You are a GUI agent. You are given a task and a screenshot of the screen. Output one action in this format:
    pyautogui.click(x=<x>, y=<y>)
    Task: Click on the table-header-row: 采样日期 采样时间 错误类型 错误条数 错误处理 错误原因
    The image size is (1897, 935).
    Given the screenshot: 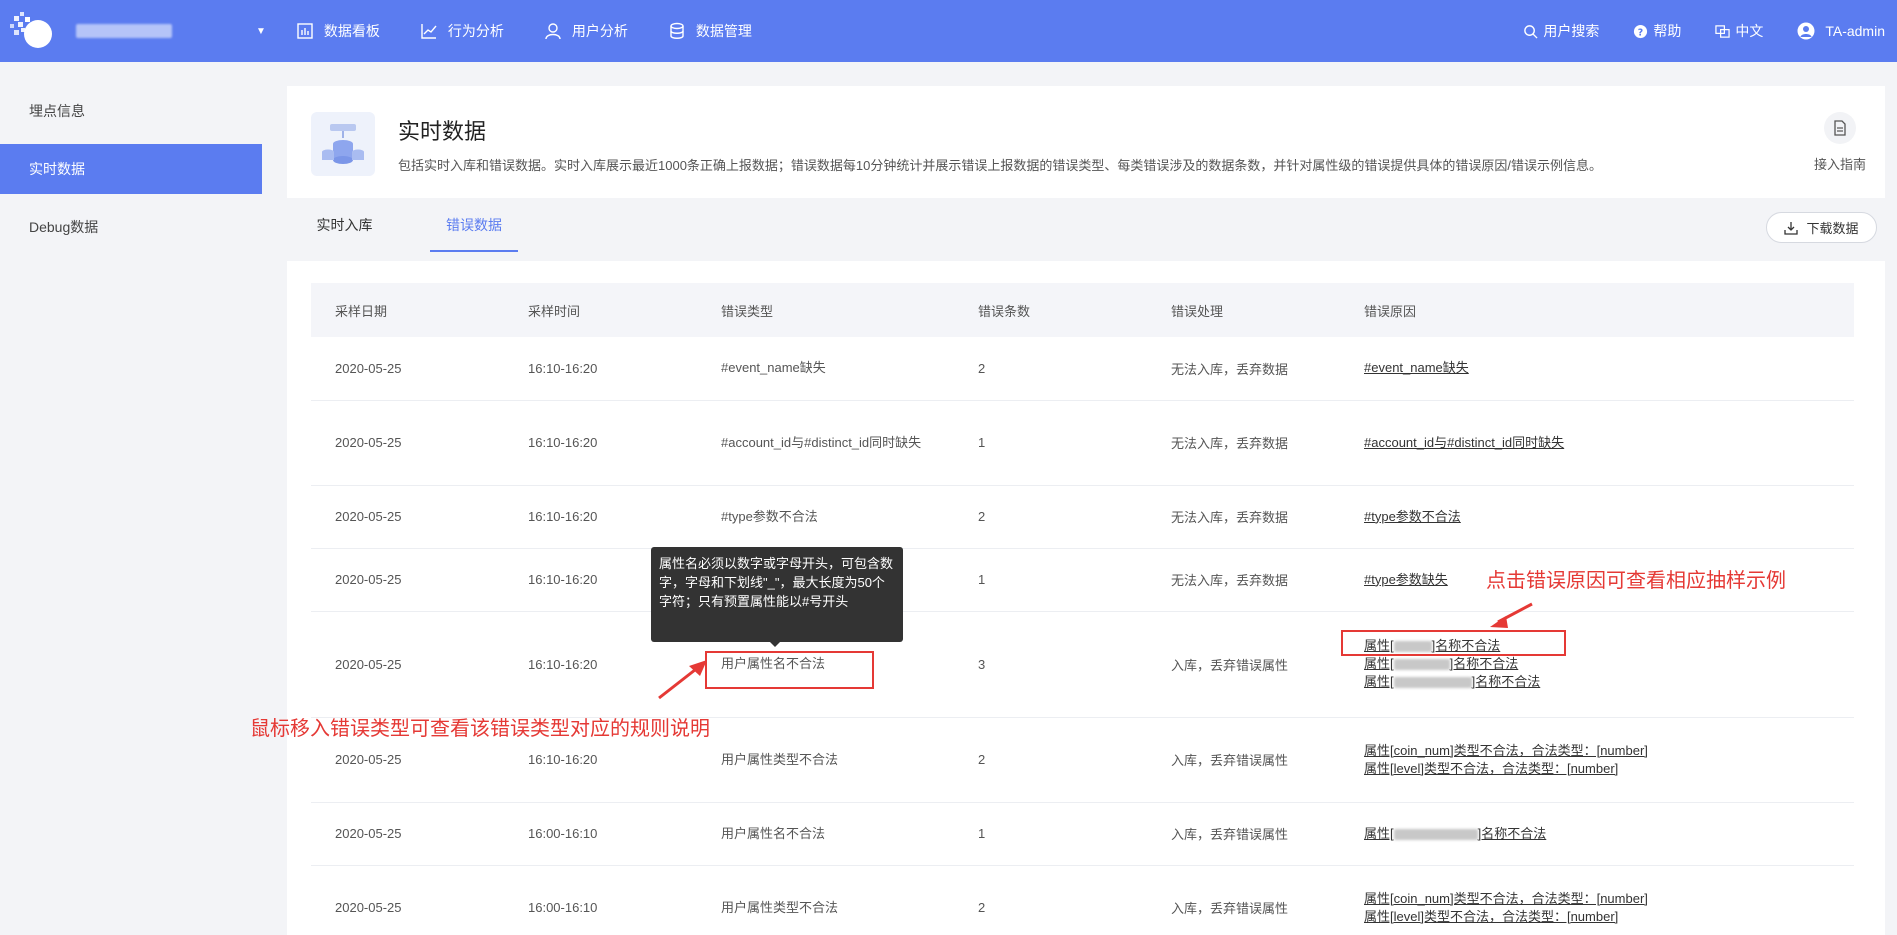 What is the action you would take?
    pyautogui.click(x=1082, y=310)
    